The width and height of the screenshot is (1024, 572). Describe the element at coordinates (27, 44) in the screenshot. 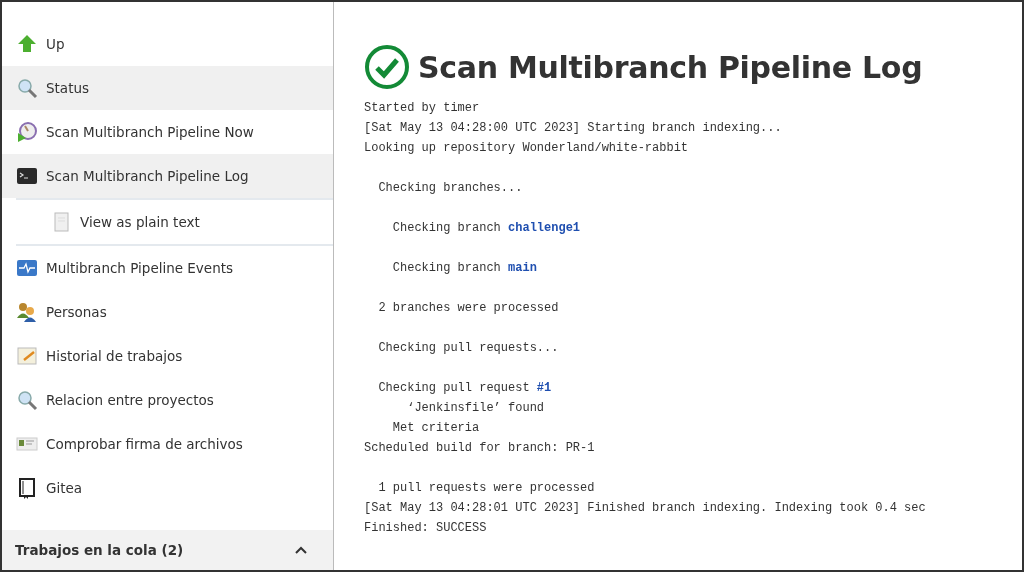

I see `up-arrow-icon` at that location.